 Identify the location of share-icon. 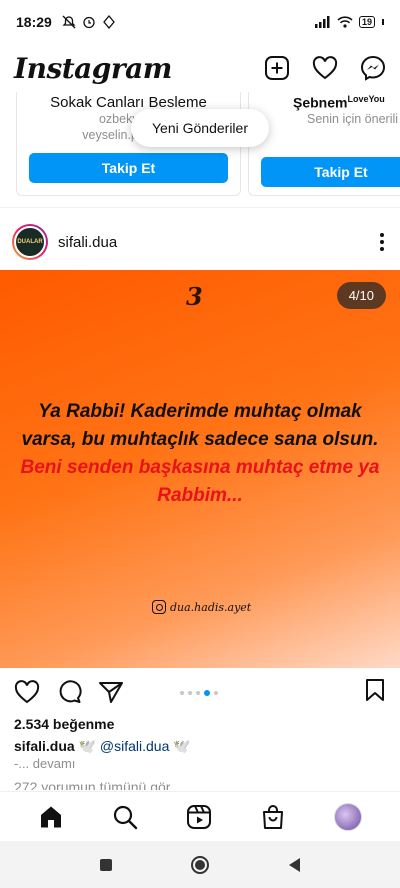
(111, 692).